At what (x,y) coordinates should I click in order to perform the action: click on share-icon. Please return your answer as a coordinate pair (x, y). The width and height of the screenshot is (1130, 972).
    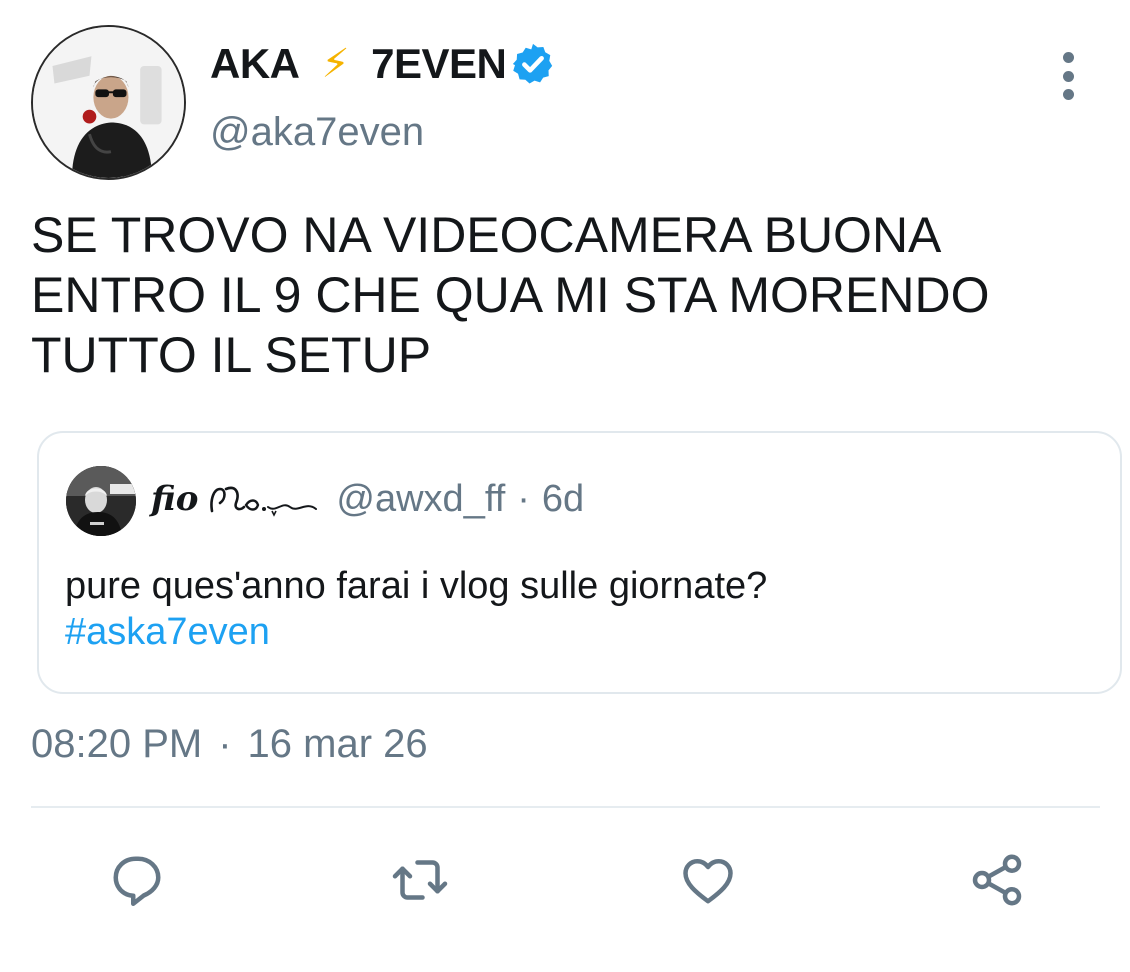
    Looking at the image, I should click on (997, 880).